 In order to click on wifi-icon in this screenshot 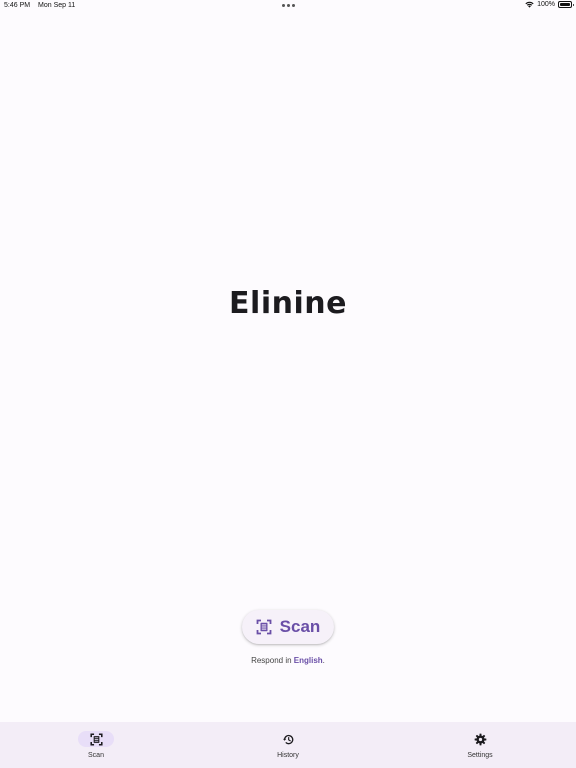, I will do `click(529, 4)`.